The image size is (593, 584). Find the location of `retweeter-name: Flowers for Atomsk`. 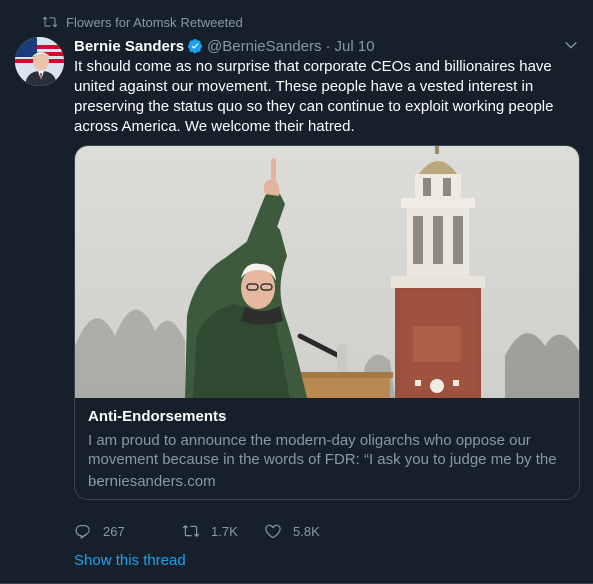

retweeter-name: Flowers for Atomsk is located at coordinates (121, 22).